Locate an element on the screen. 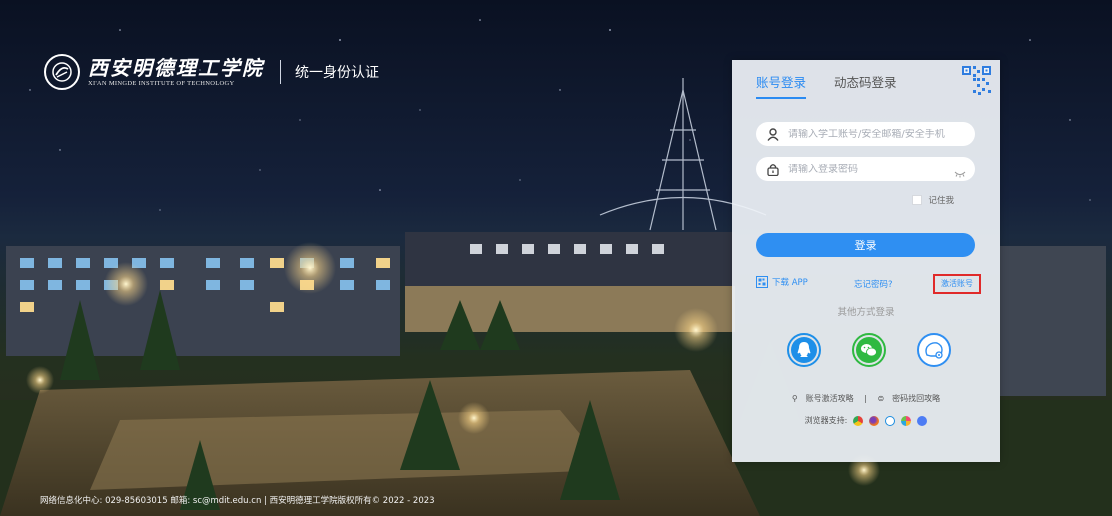  remember-me: 记住我 is located at coordinates (933, 200).